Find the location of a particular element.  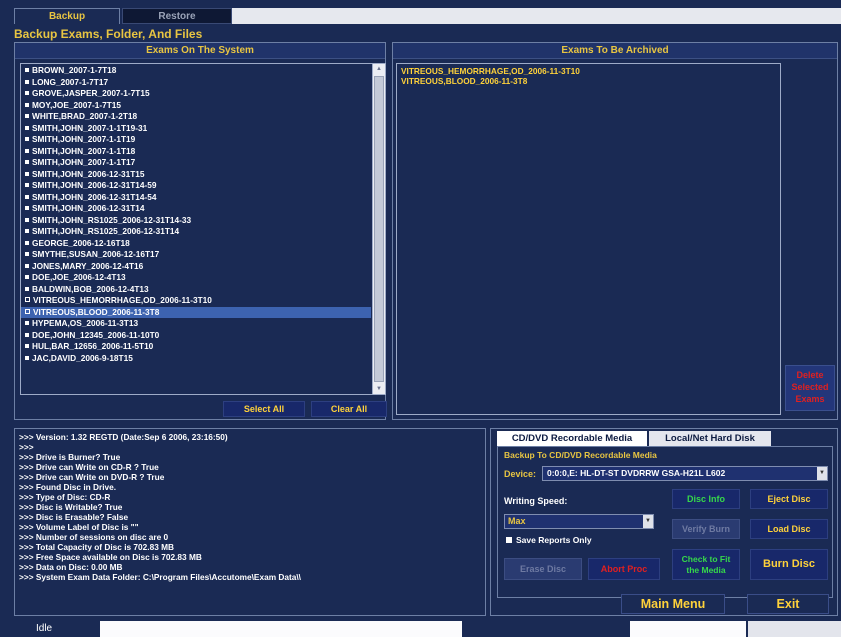

exam-list-item: SMITH,JOHN_2006-12-31T14 is located at coordinates (196, 209).